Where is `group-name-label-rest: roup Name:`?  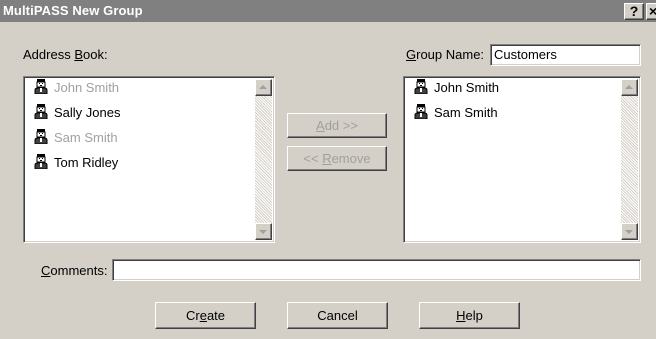
group-name-label-rest: roup Name: is located at coordinates (450, 54).